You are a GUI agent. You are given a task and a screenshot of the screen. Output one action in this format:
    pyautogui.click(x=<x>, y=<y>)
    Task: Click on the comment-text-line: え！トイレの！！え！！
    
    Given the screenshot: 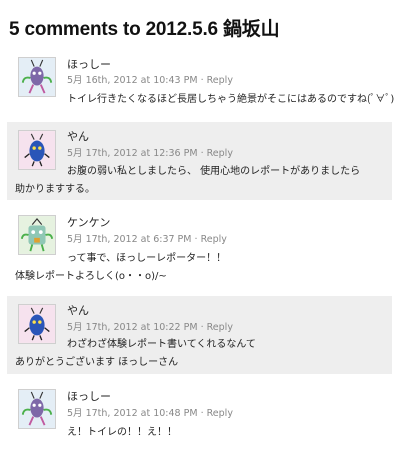 What is the action you would take?
    pyautogui.click(x=122, y=432)
    